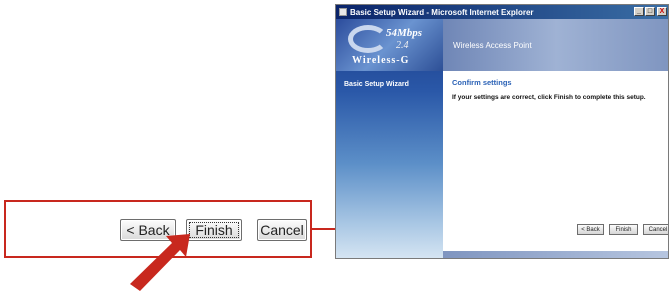 Image resolution: width=669 pixels, height=291 pixels. What do you see at coordinates (368, 39) in the screenshot?
I see `logo-swoosh-icon` at bounding box center [368, 39].